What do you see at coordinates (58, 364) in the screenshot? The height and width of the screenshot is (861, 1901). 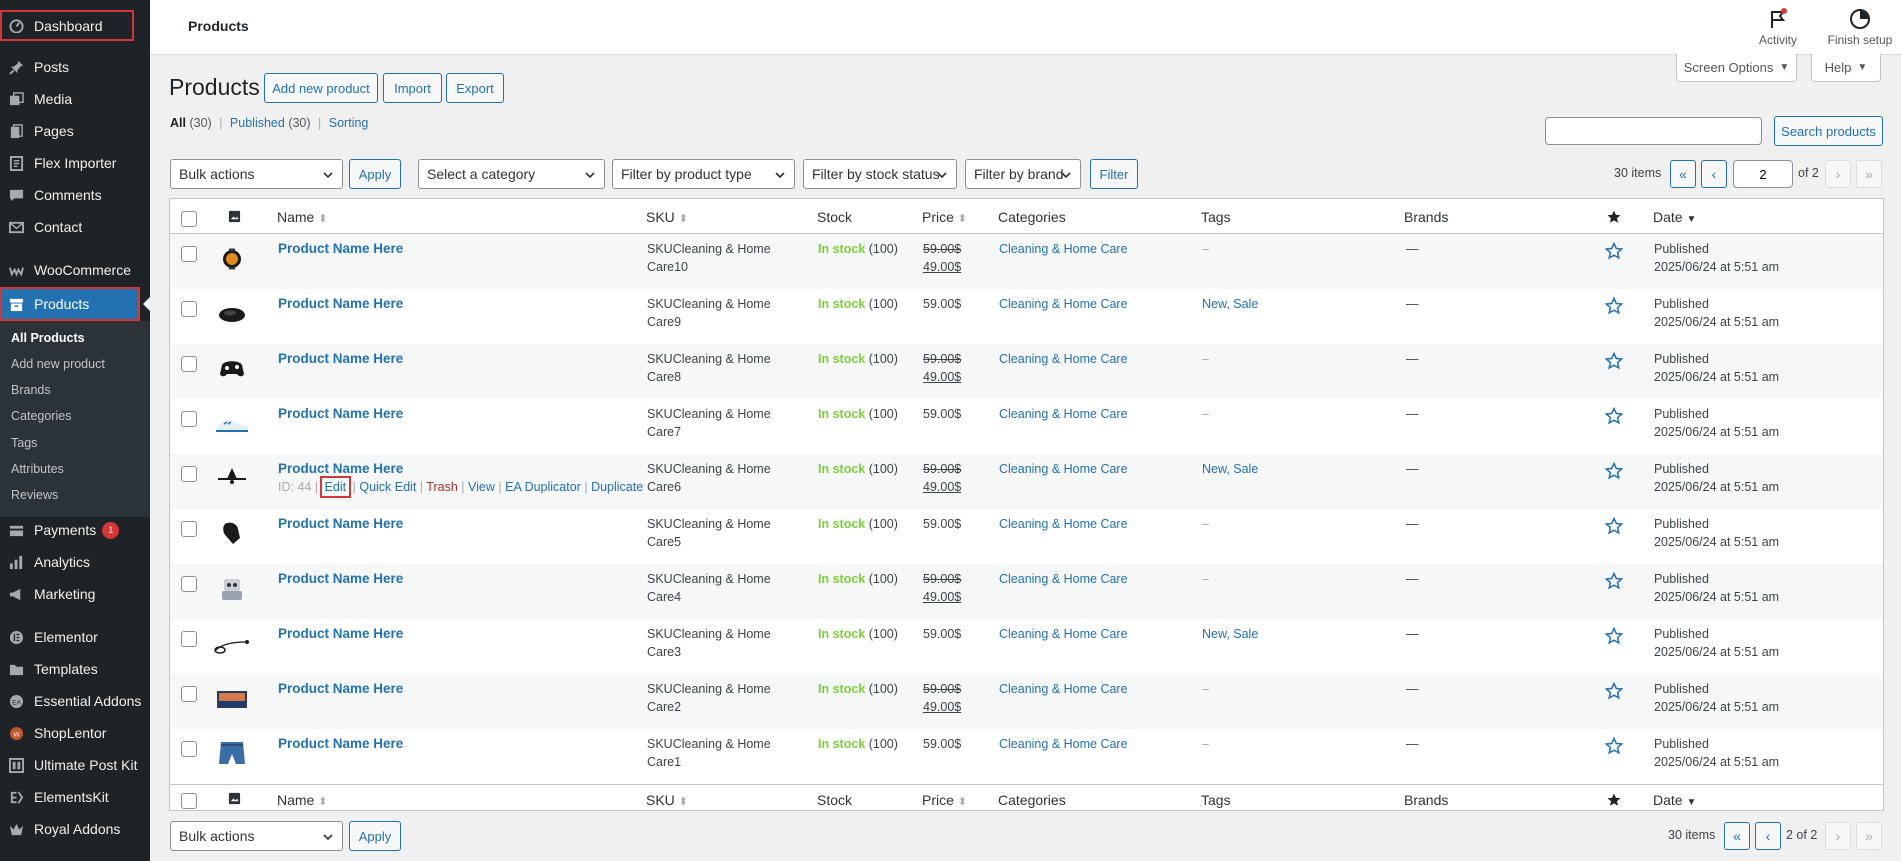 I see `submenu-add-new-product: Add new product` at bounding box center [58, 364].